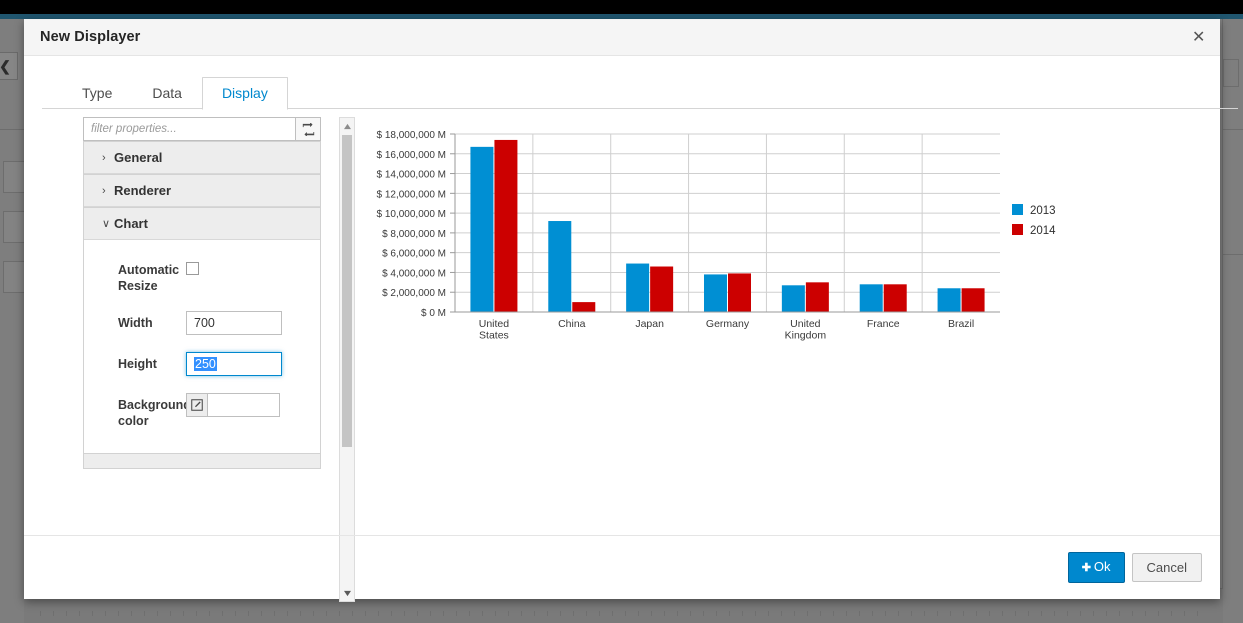 Image resolution: width=1243 pixels, height=623 pixels. What do you see at coordinates (135, 323) in the screenshot?
I see `width-label: Width` at bounding box center [135, 323].